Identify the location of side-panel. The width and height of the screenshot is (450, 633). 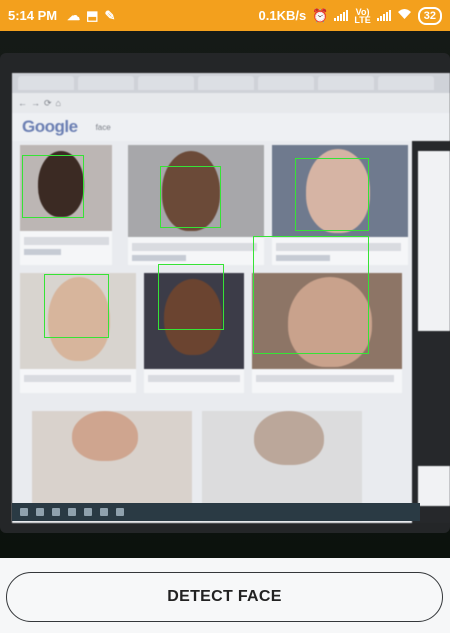
(431, 332).